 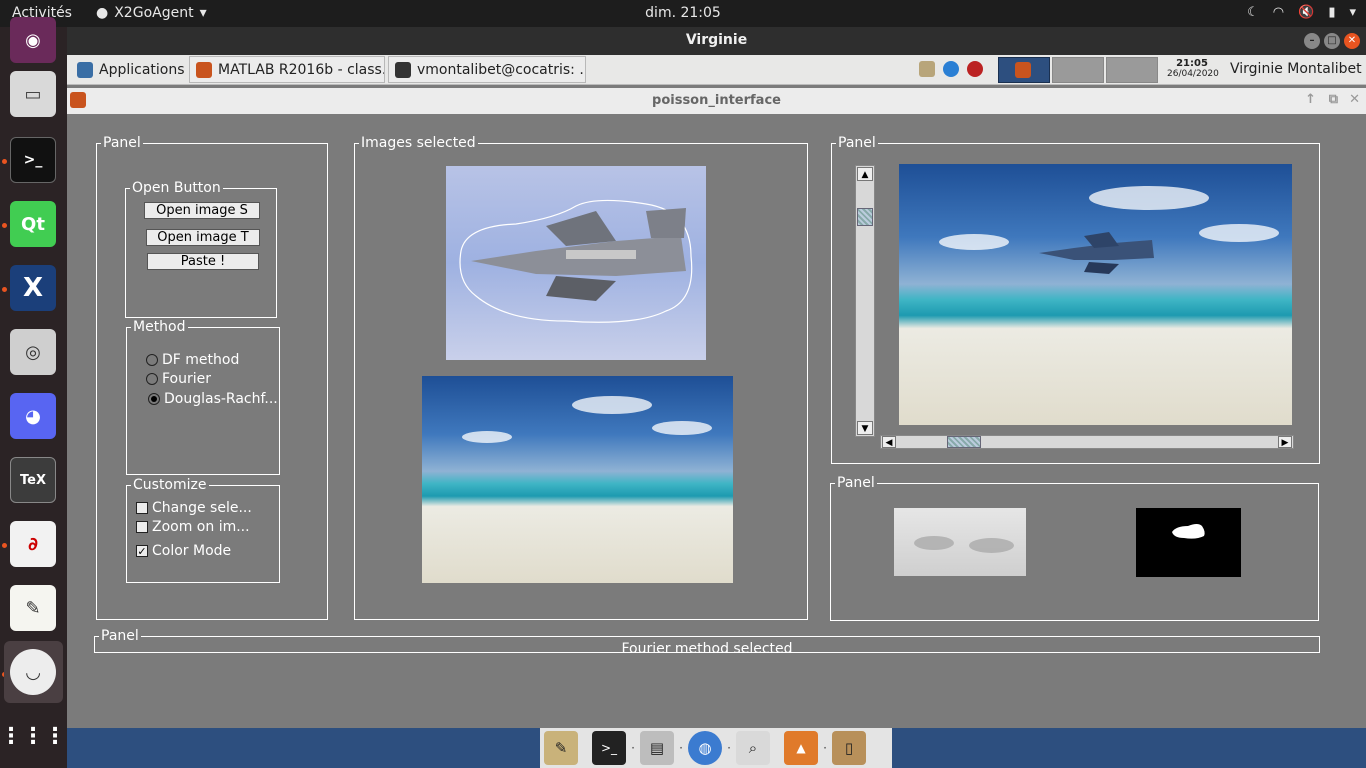 What do you see at coordinates (865, 174) in the screenshot?
I see `scroll-up-icon: ▲` at bounding box center [865, 174].